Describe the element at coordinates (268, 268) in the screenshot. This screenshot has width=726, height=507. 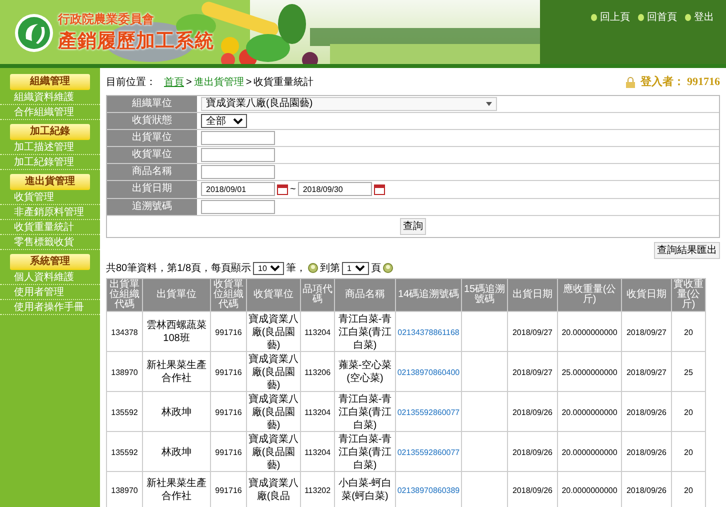
I see `page-size-select: 10` at that location.